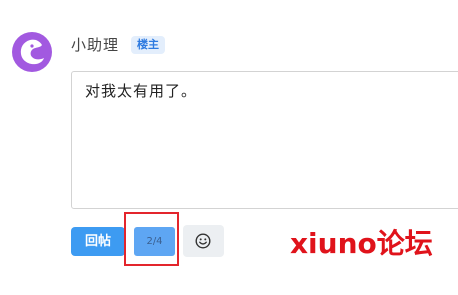 The image size is (458, 295). I want to click on emoji-button, so click(203, 241).